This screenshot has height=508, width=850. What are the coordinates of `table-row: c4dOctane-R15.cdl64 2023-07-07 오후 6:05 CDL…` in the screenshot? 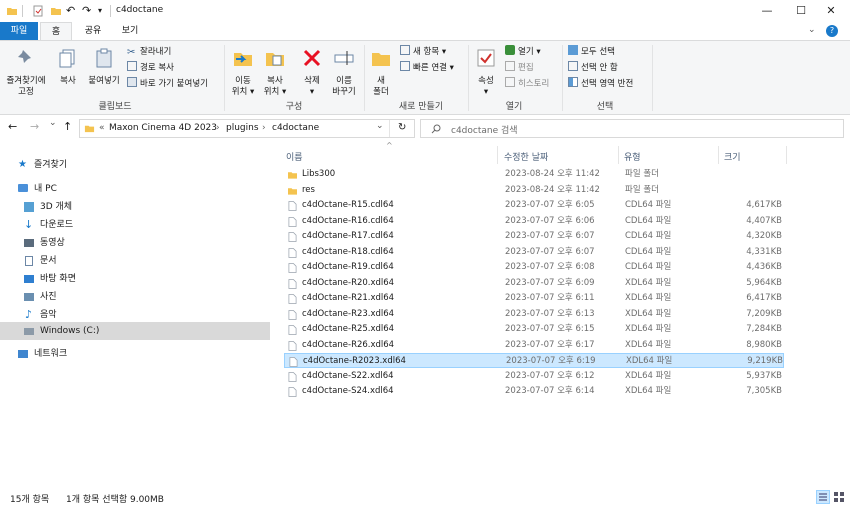 It's located at (534, 205).